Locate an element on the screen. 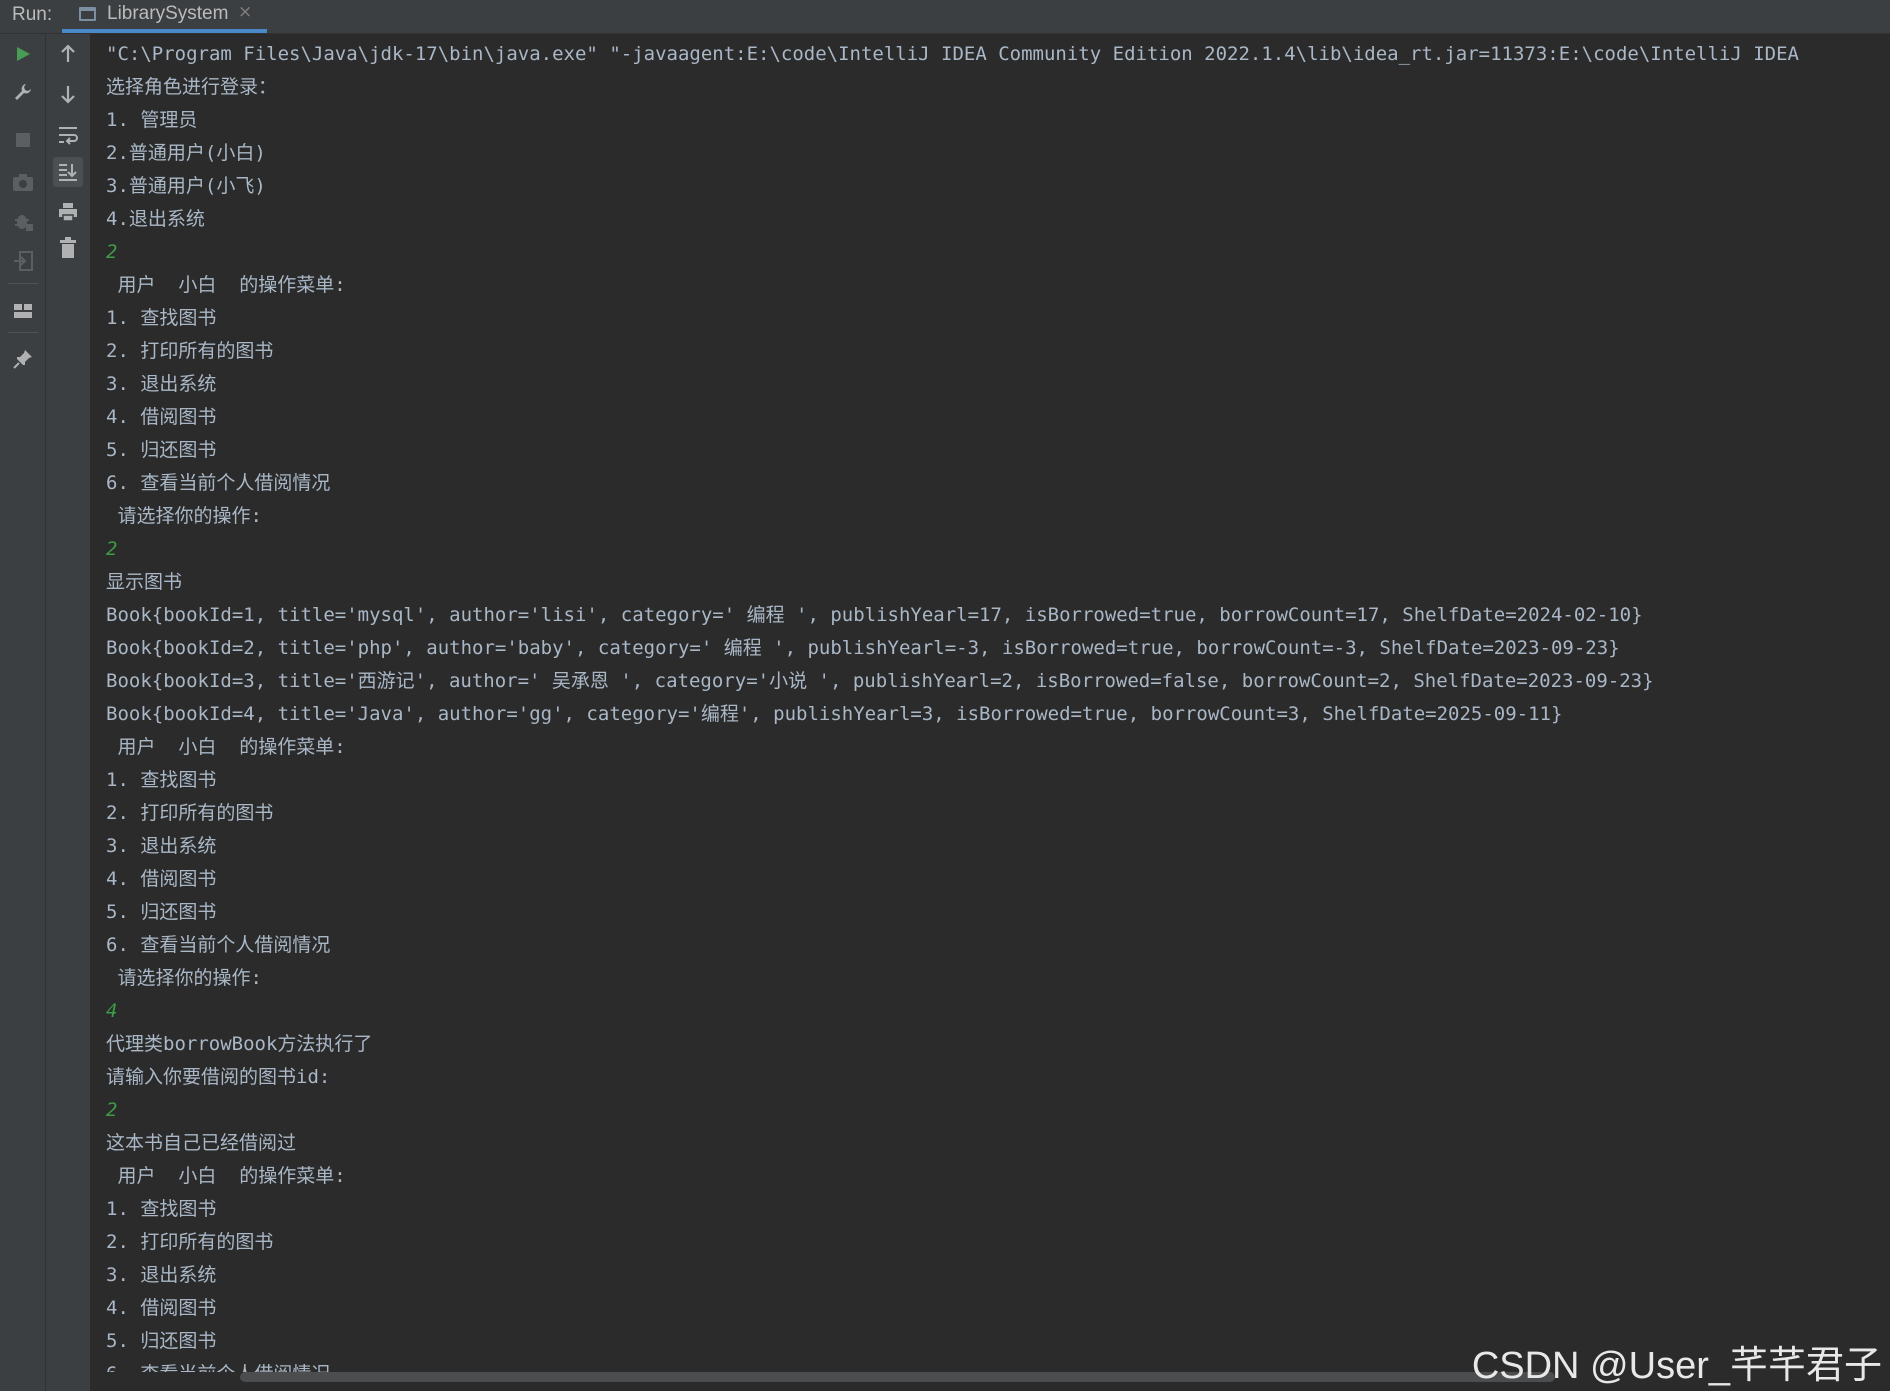 The width and height of the screenshot is (1890, 1391). tab-librarysystem: LibrarySystem × is located at coordinates (164, 16).